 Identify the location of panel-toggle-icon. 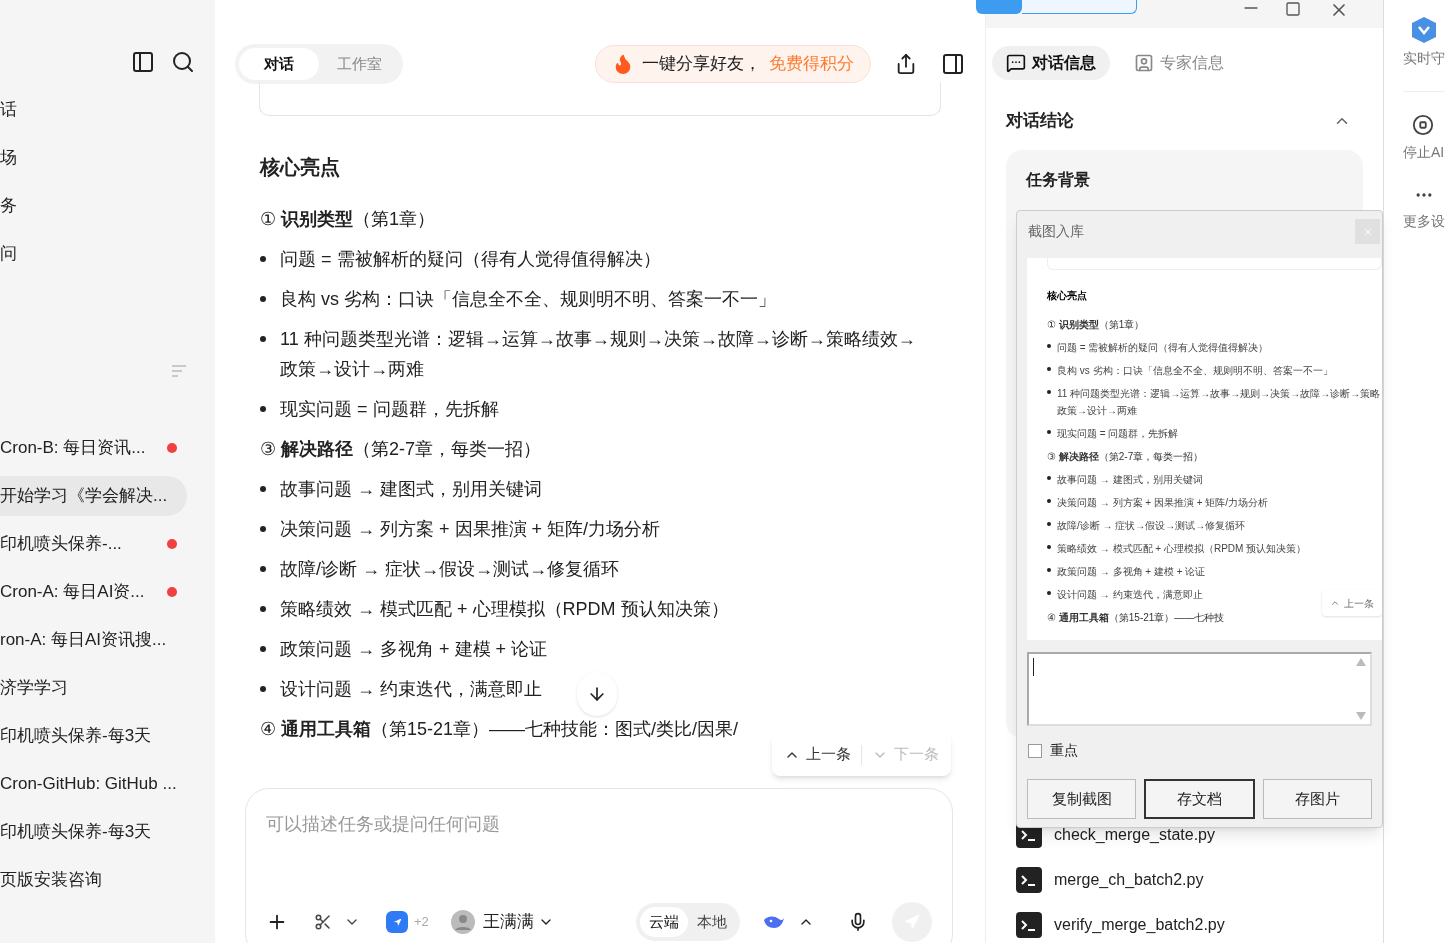
(953, 64).